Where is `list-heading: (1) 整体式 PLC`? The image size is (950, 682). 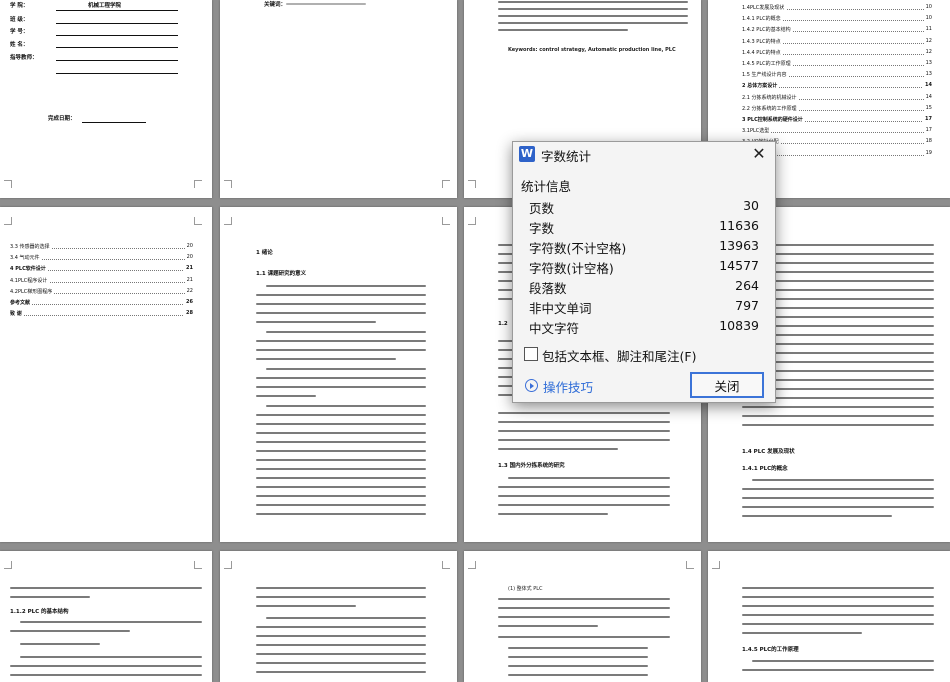 list-heading: (1) 整体式 PLC is located at coordinates (525, 589).